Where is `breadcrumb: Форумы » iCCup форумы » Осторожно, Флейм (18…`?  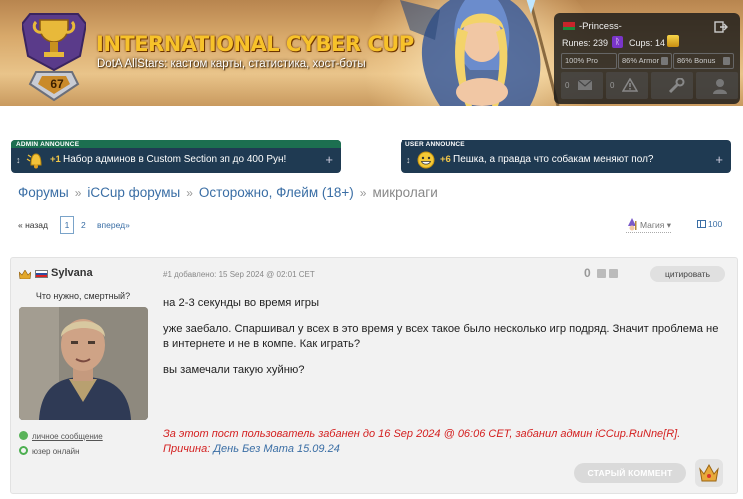 breadcrumb: Форумы » iCCup форумы » Осторожно, Флейм (18… is located at coordinates (228, 192).